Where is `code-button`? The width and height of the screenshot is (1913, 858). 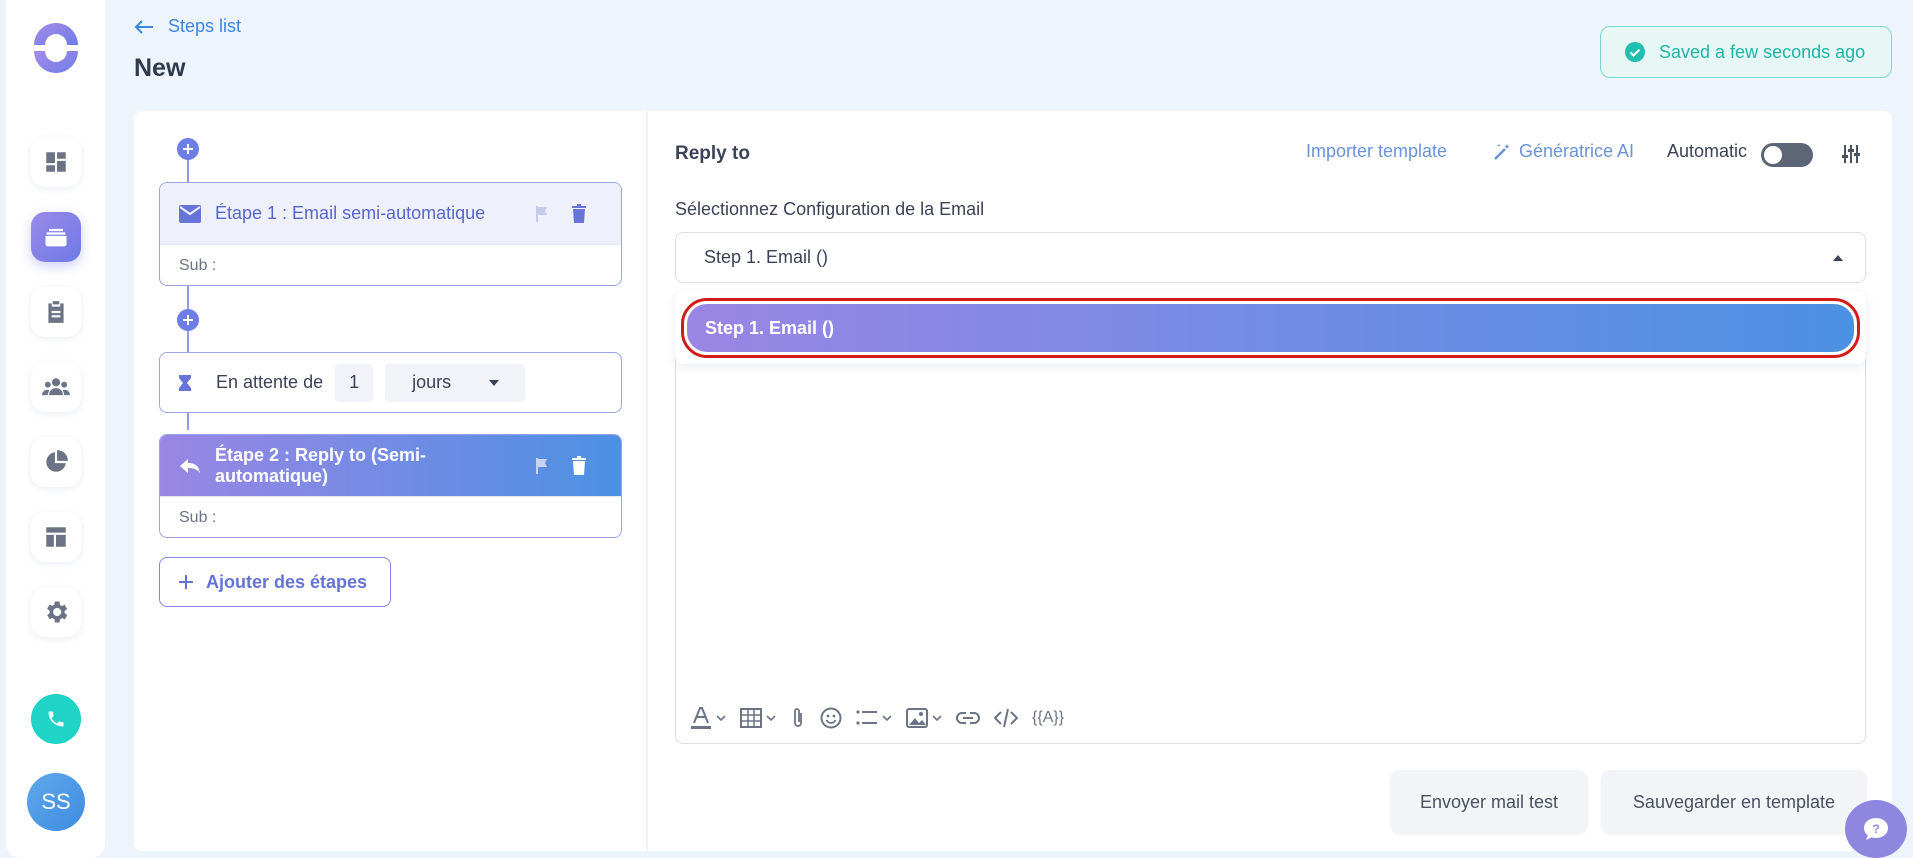
code-button is located at coordinates (1006, 718).